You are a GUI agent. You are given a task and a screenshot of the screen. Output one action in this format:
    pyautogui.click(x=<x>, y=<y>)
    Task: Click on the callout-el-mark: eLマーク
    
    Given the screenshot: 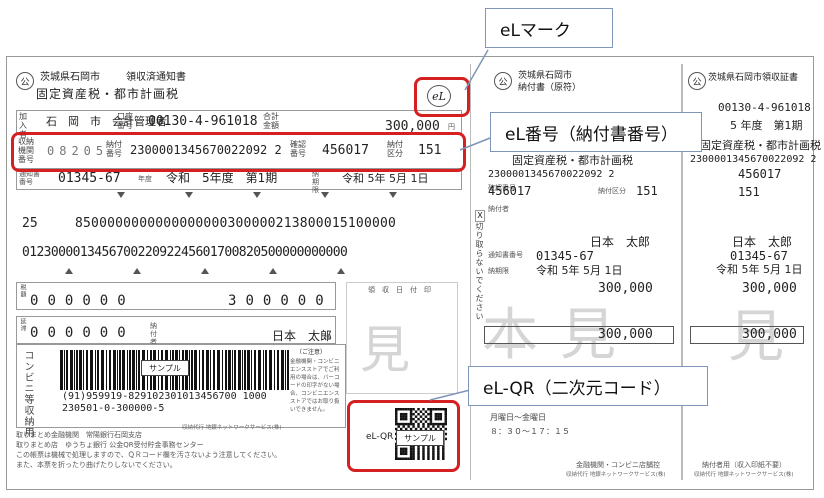 What is the action you would take?
    pyautogui.click(x=549, y=28)
    